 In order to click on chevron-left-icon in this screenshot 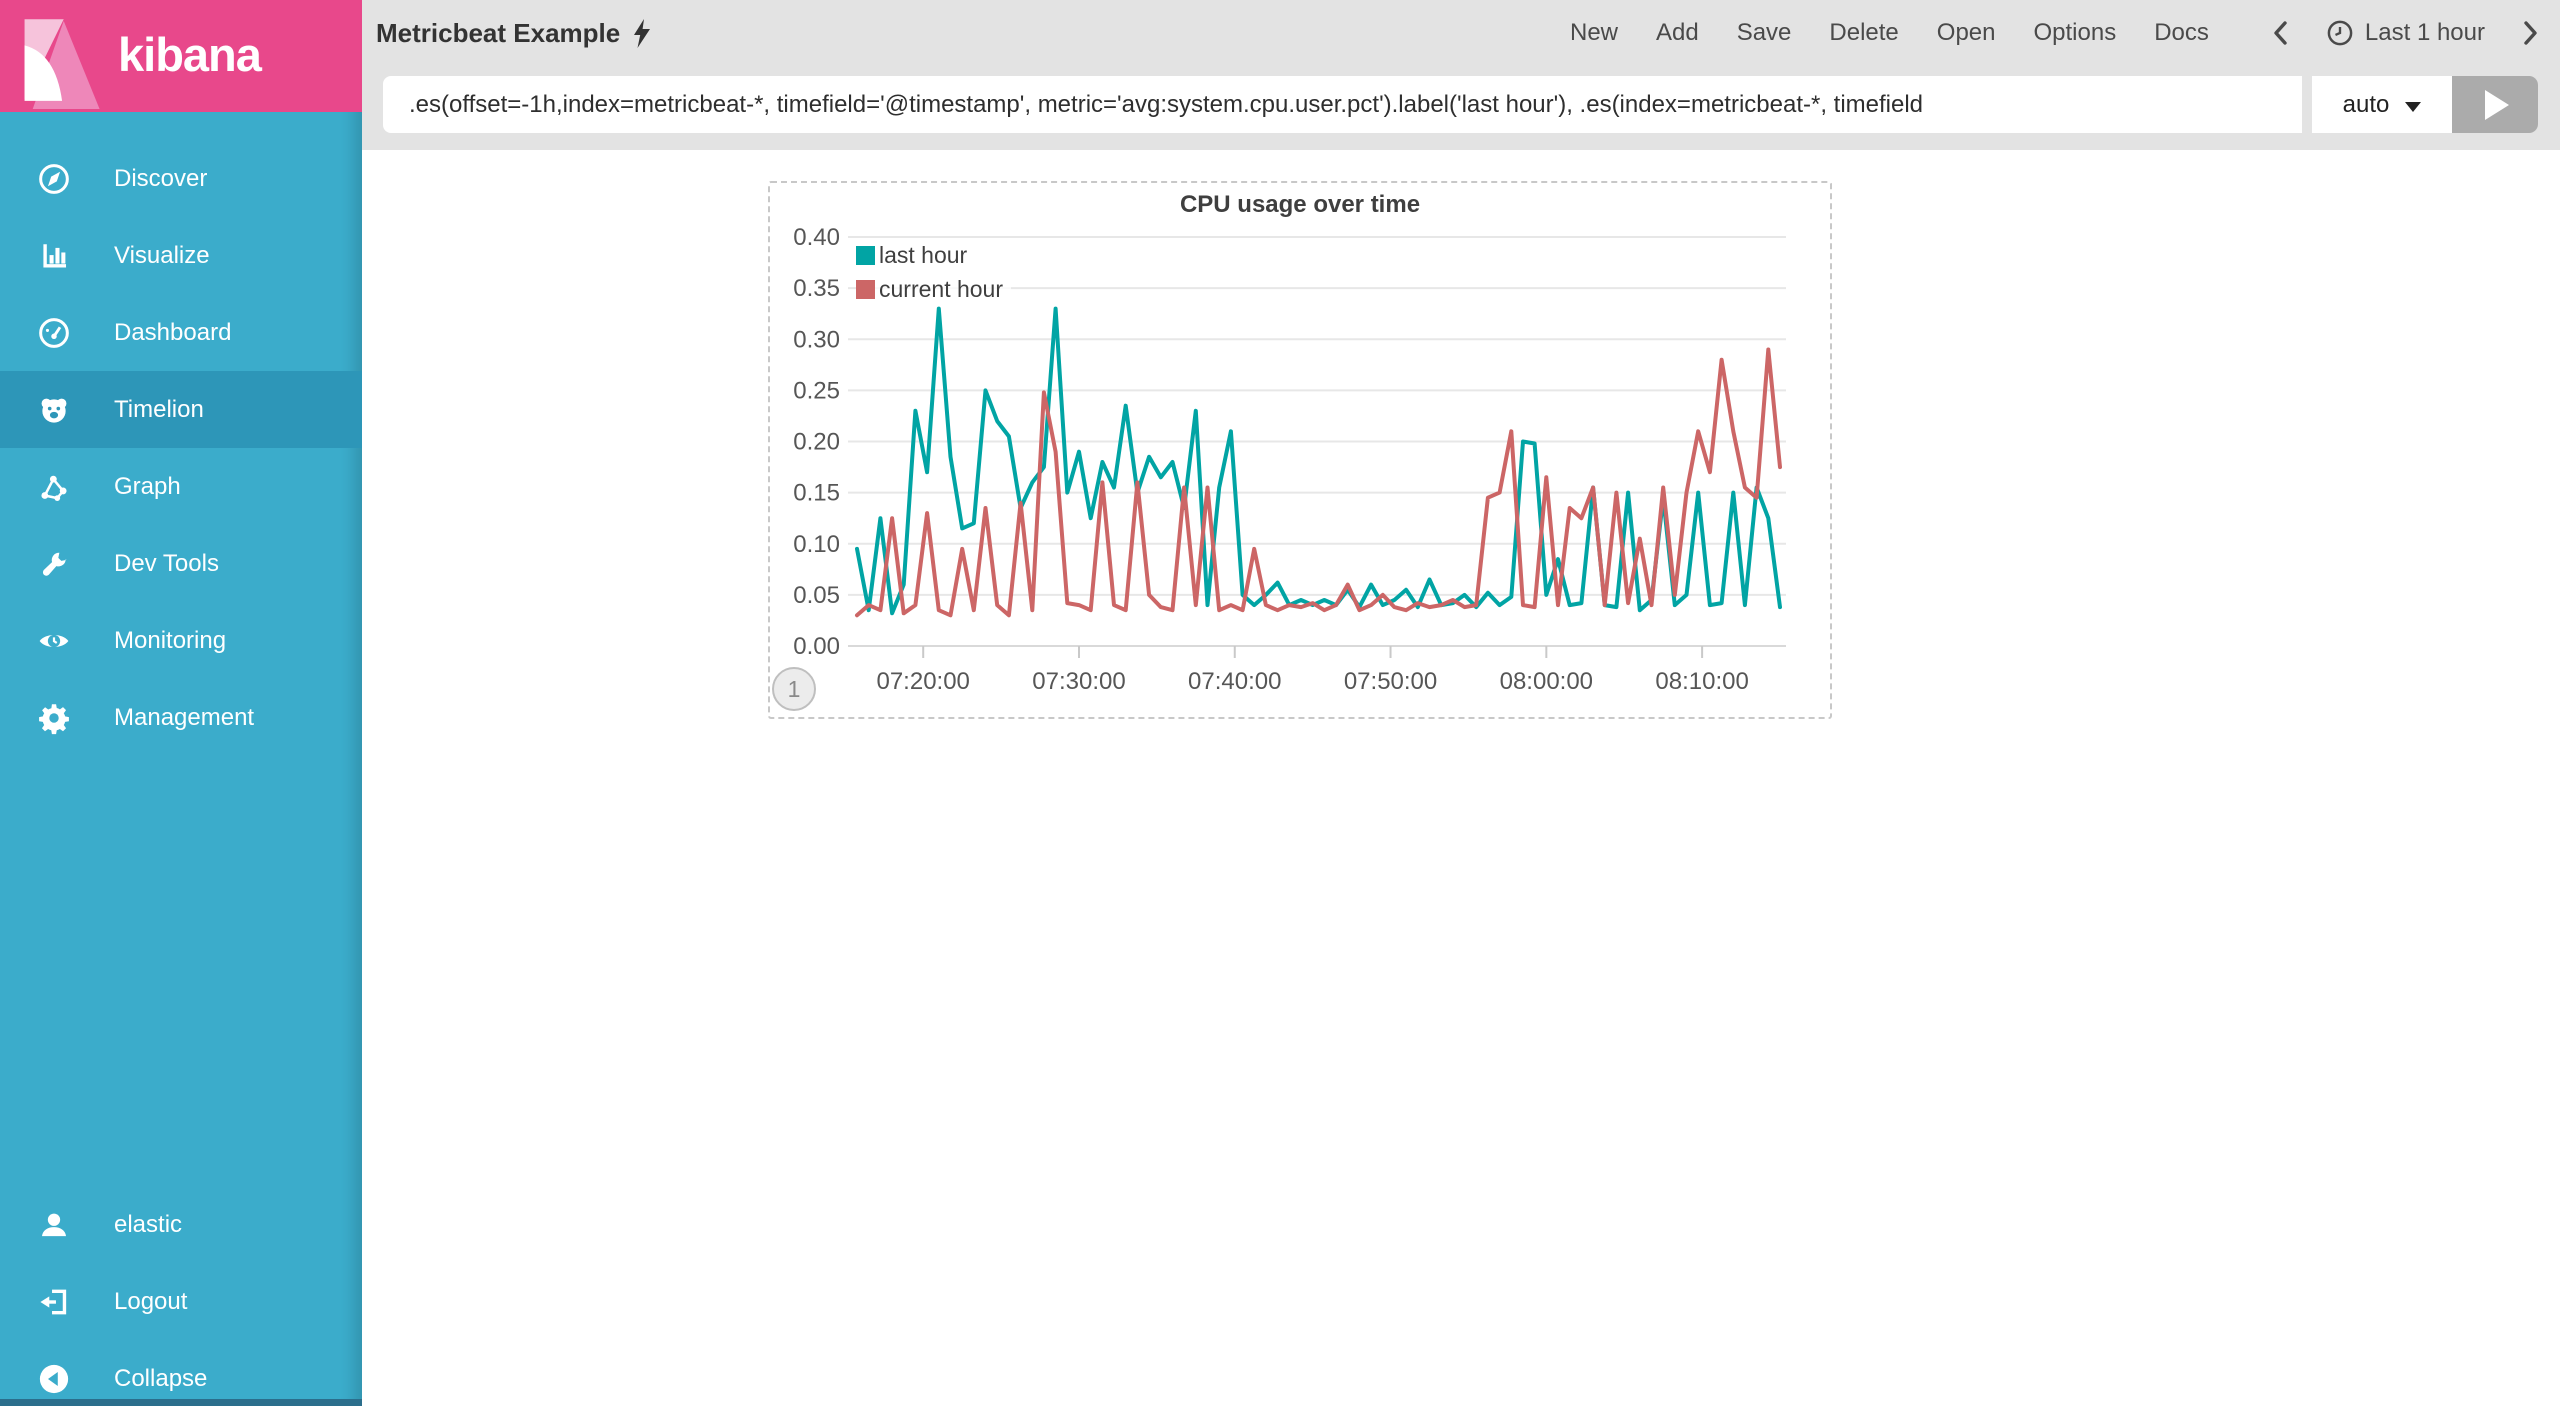, I will do `click(2280, 33)`.